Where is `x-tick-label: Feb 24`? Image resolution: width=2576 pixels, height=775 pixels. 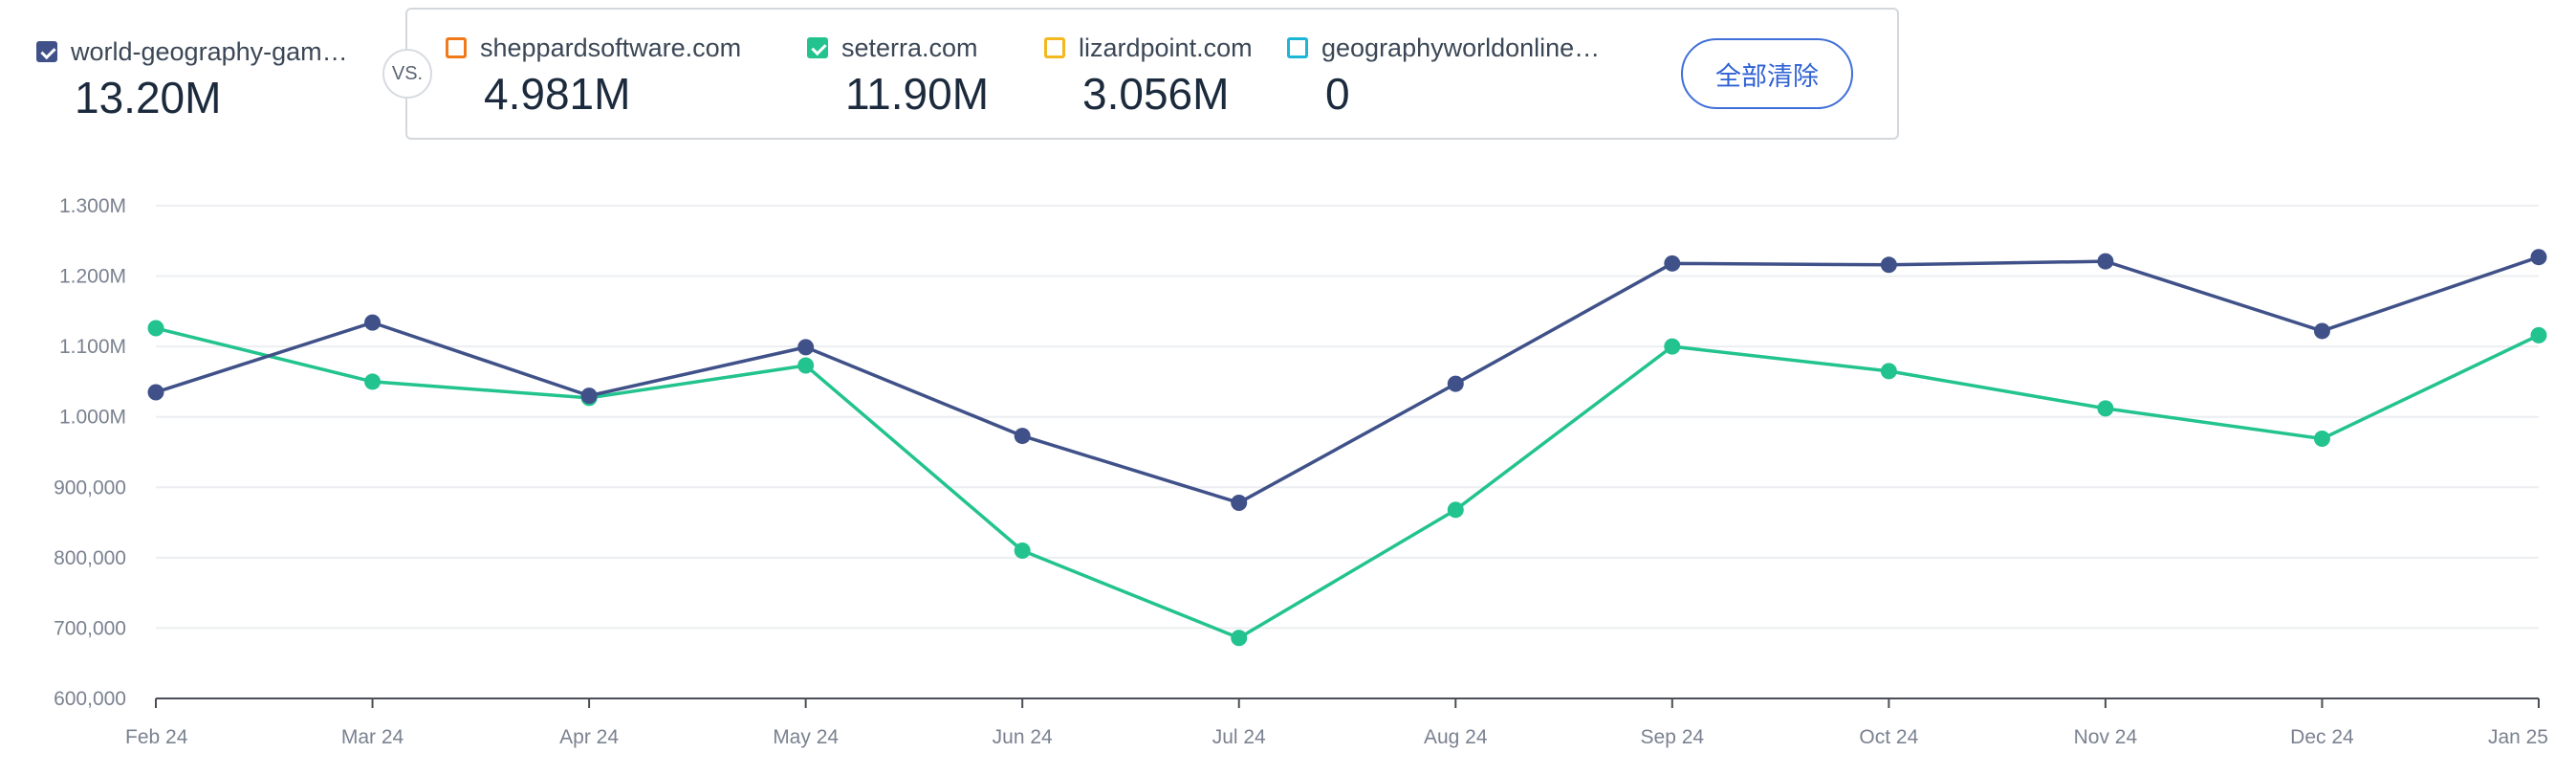 x-tick-label: Feb 24 is located at coordinates (156, 737).